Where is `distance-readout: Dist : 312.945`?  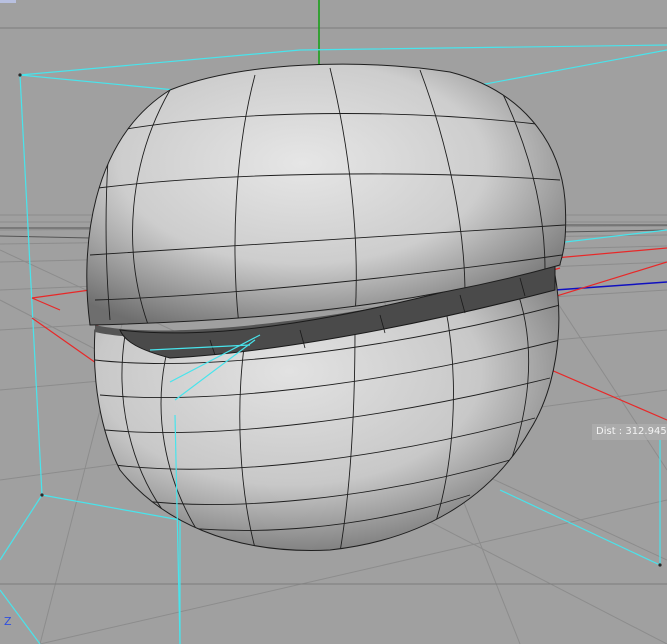 distance-readout: Dist : 312.945 is located at coordinates (629, 432).